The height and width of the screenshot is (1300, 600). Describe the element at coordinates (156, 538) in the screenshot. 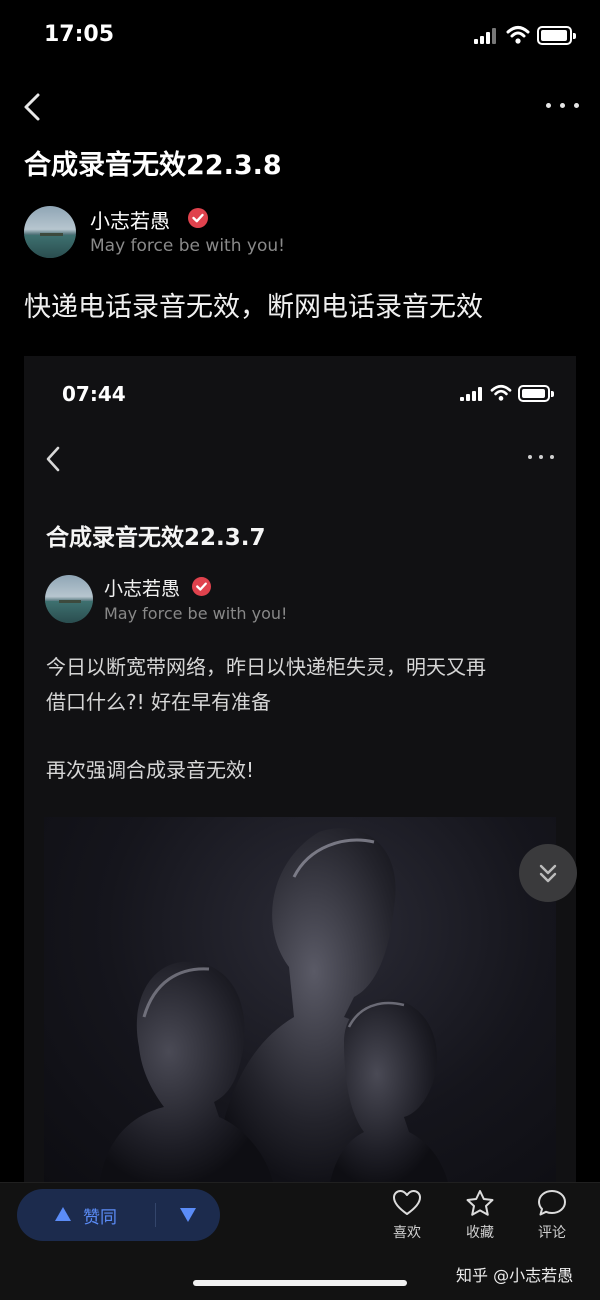

I see `embedded-title: 合成录音无效22.3.7` at that location.